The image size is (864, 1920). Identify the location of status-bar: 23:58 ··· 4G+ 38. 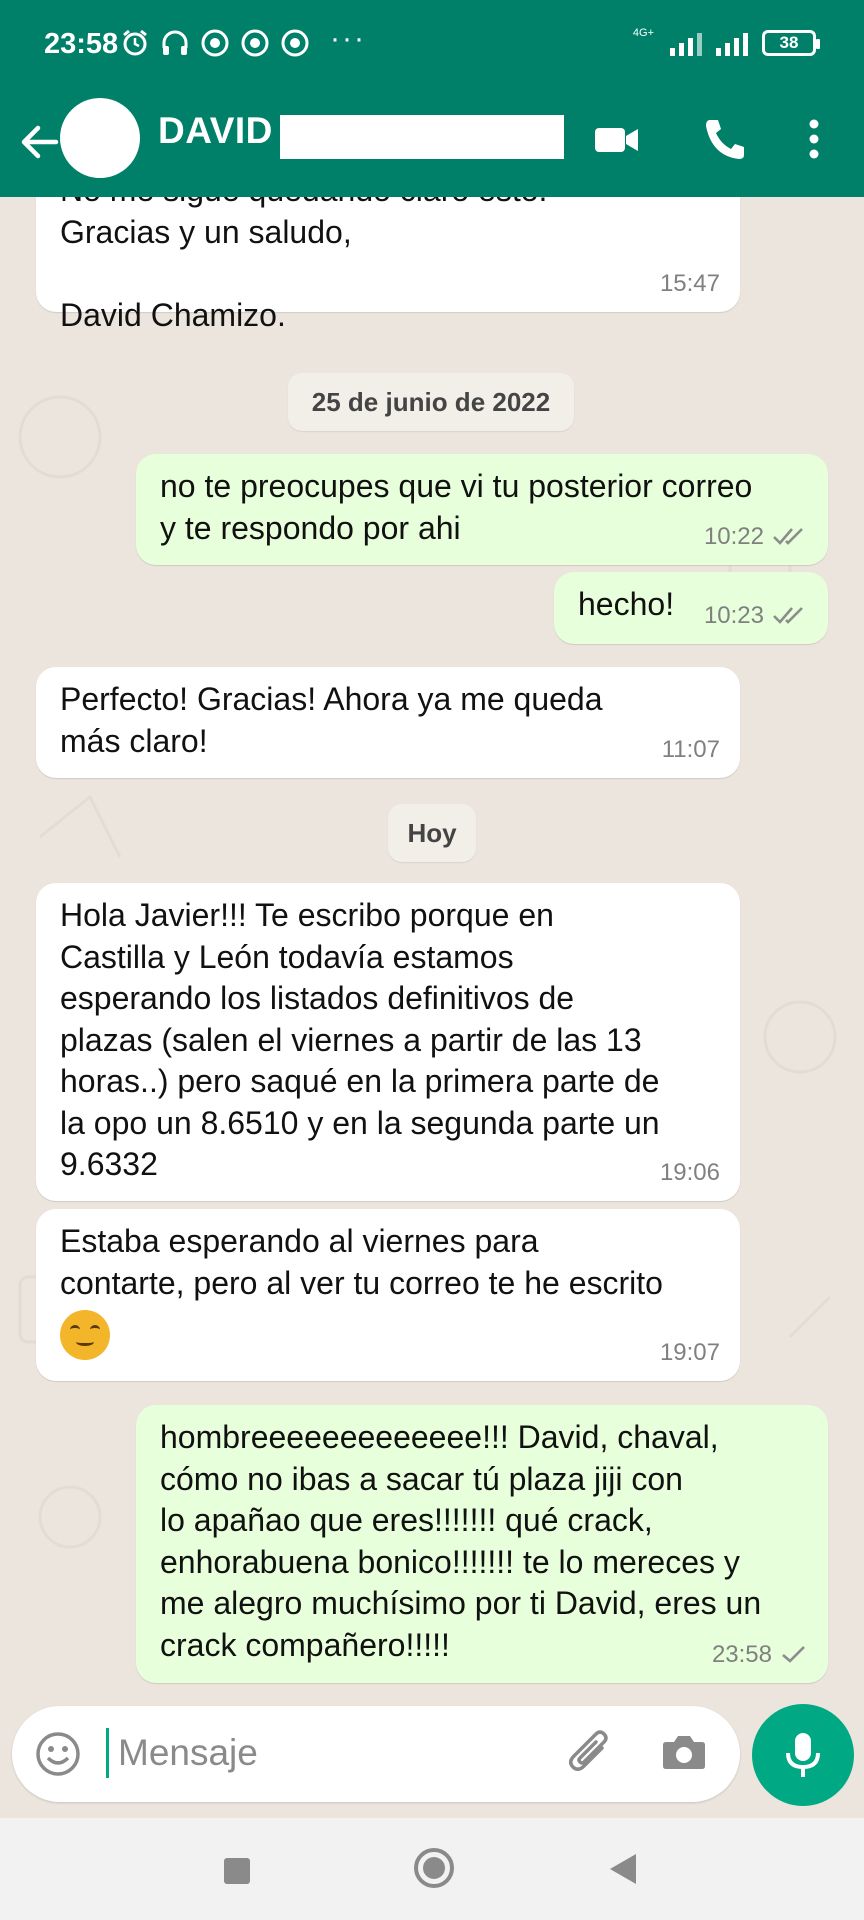
(432, 46).